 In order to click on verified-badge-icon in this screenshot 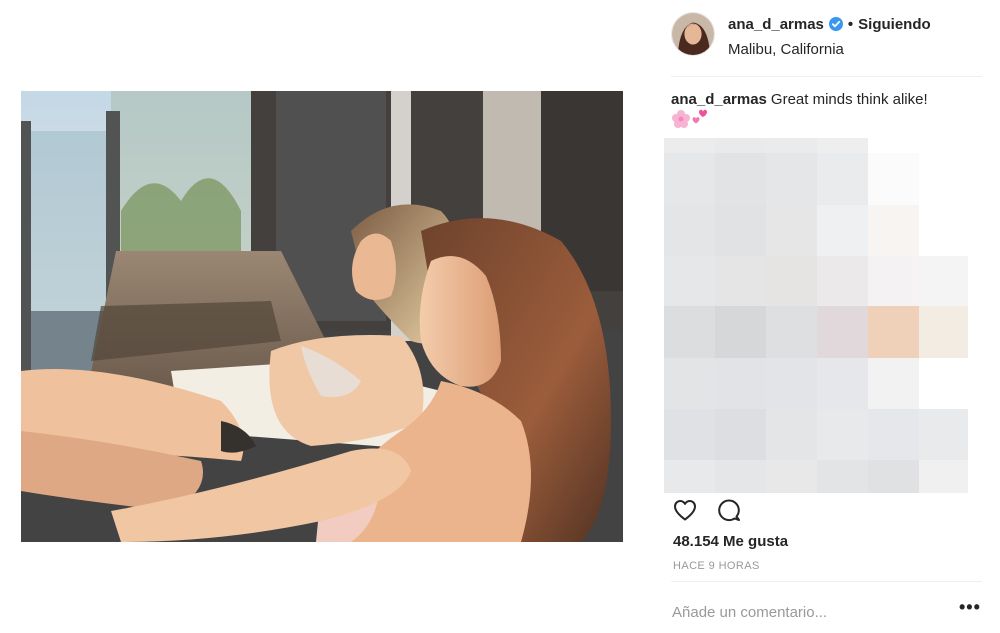, I will do `click(835, 24)`.